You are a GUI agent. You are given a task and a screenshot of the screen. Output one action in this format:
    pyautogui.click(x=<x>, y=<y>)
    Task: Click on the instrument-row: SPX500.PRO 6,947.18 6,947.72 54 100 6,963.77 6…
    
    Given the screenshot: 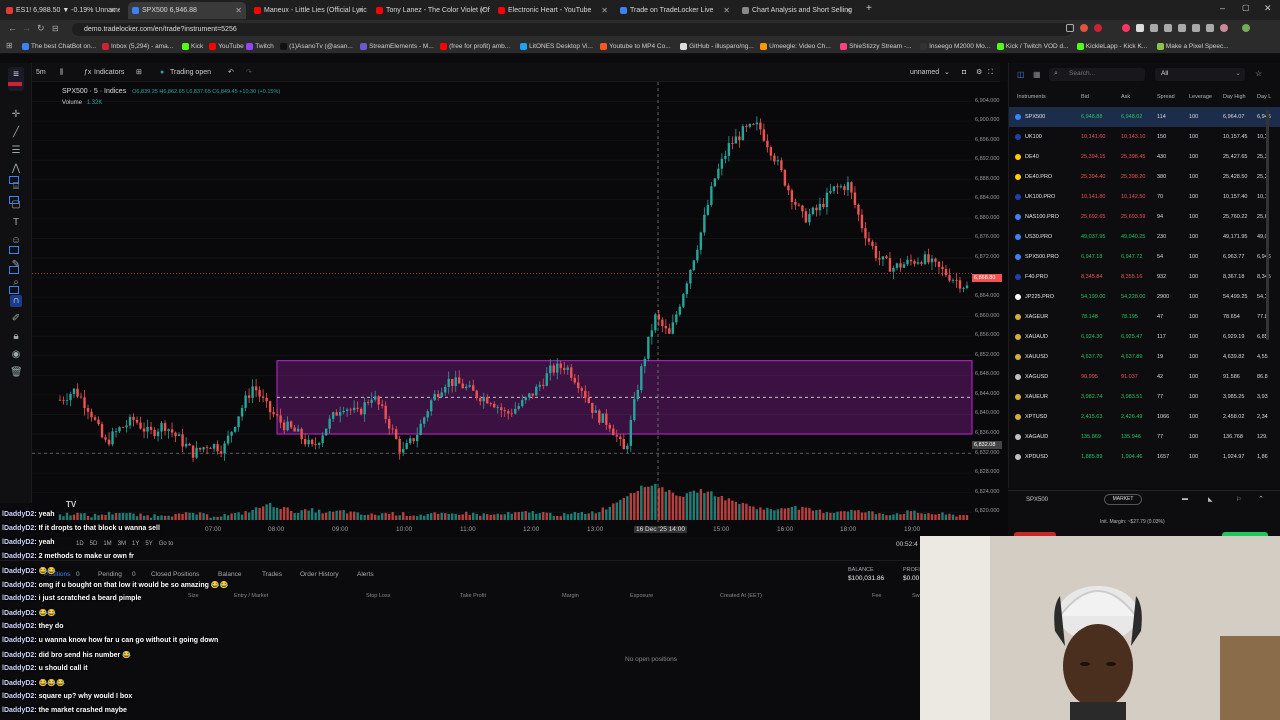 What is the action you would take?
    pyautogui.click(x=1144, y=257)
    